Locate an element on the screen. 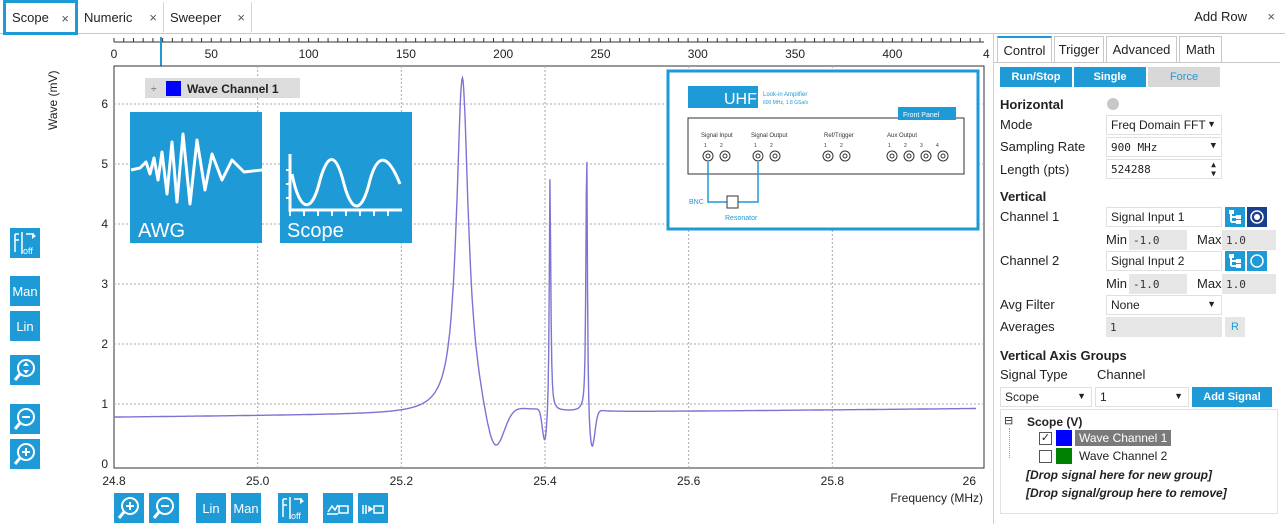 Image resolution: width=1285 pixels, height=528 pixels. averages-field: 1 is located at coordinates (1164, 327).